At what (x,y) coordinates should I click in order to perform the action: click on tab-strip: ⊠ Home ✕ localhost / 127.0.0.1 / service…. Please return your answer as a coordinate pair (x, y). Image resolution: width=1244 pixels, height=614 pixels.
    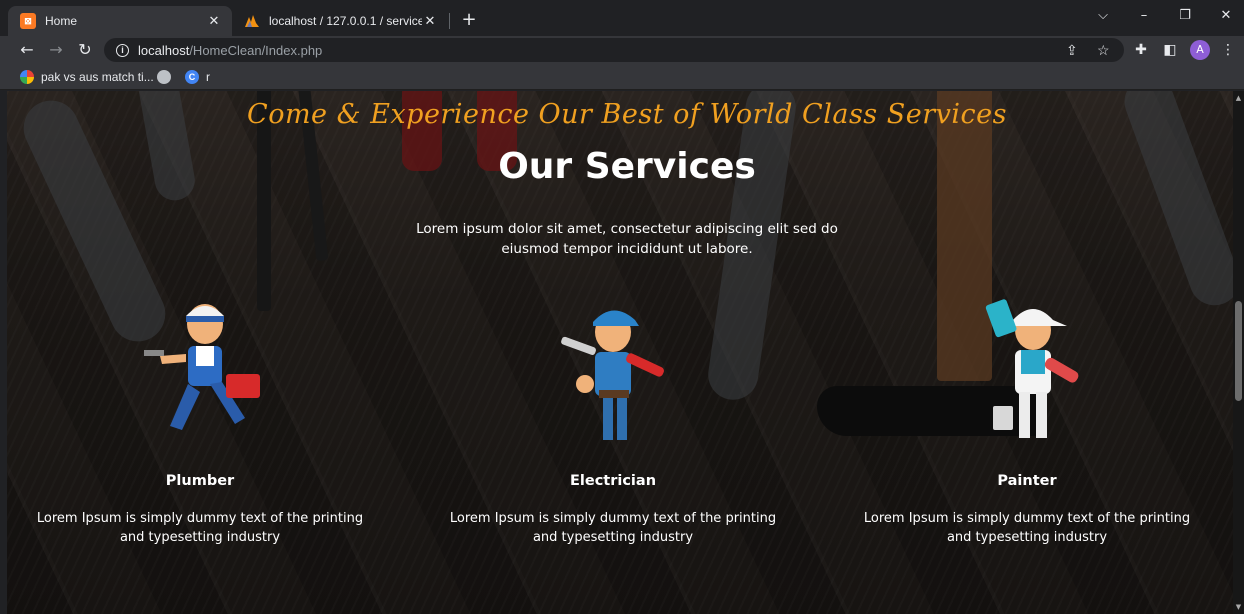
    Looking at the image, I should click on (622, 18).